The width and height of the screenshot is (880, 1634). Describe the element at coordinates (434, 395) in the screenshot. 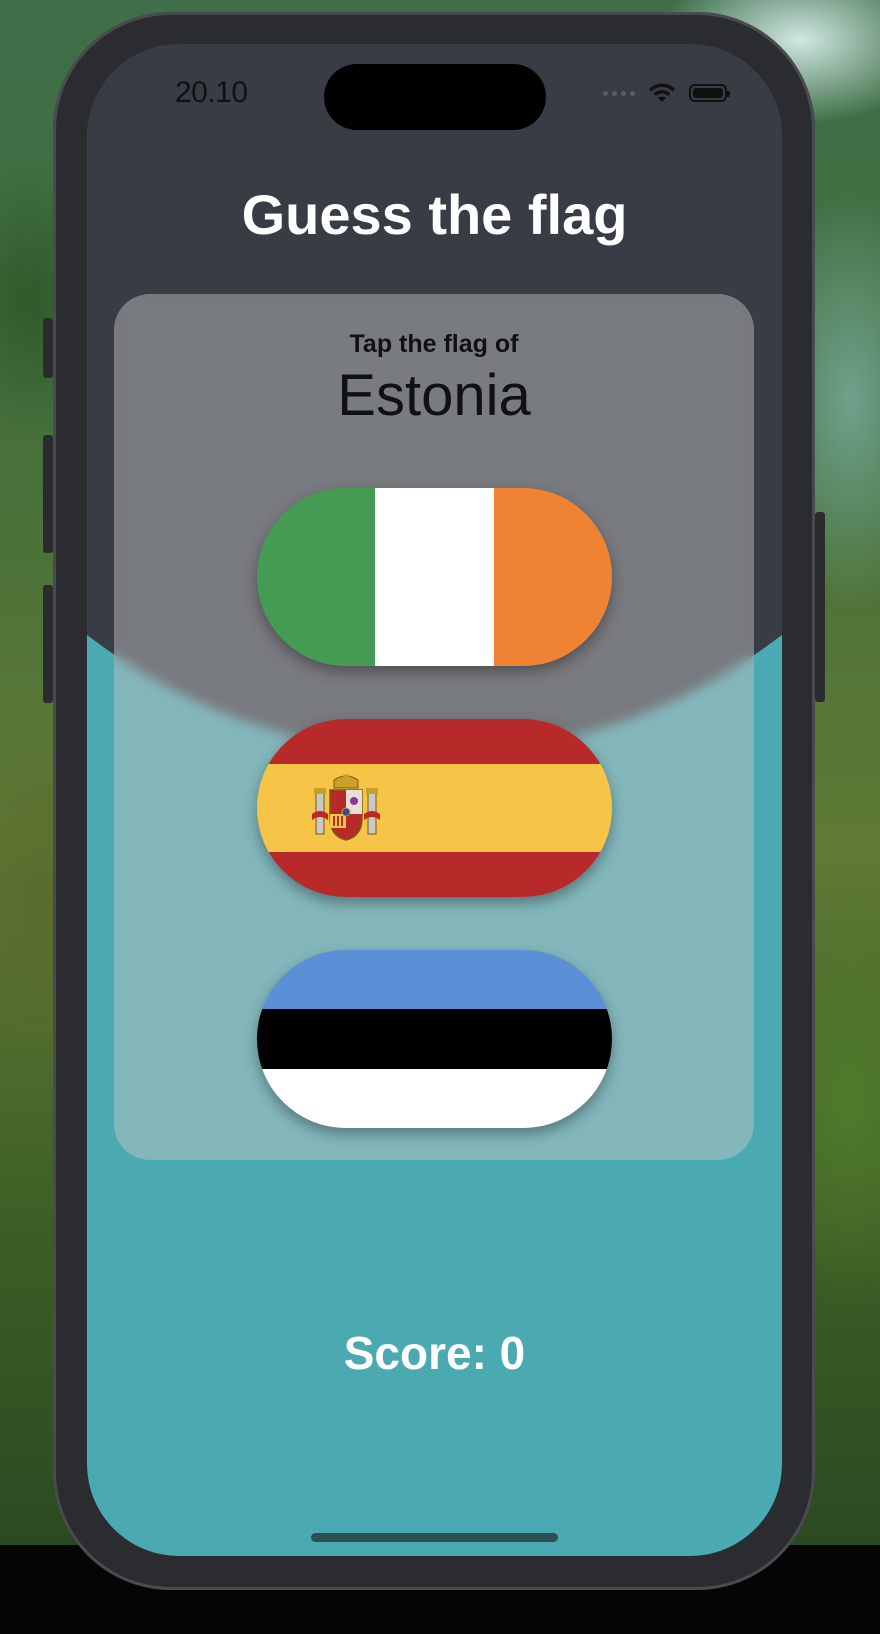

I see `prompt-country: Estonia` at that location.